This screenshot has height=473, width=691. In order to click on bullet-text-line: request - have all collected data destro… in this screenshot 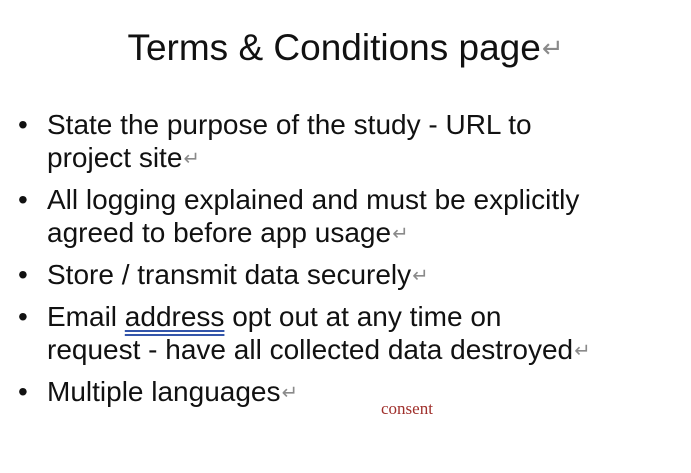, I will do `click(310, 350)`.